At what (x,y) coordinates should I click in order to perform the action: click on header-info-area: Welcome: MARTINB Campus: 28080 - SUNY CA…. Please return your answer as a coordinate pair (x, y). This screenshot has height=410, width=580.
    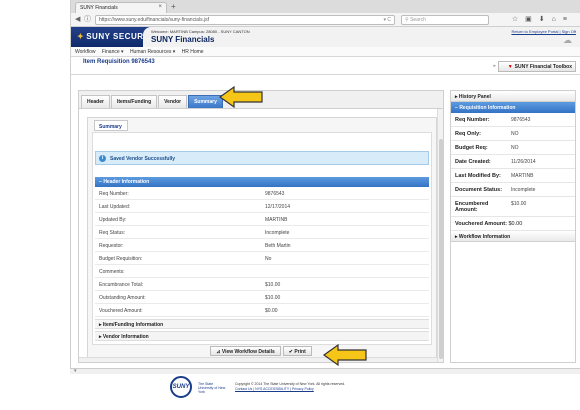
    Looking at the image, I should click on (361, 37).